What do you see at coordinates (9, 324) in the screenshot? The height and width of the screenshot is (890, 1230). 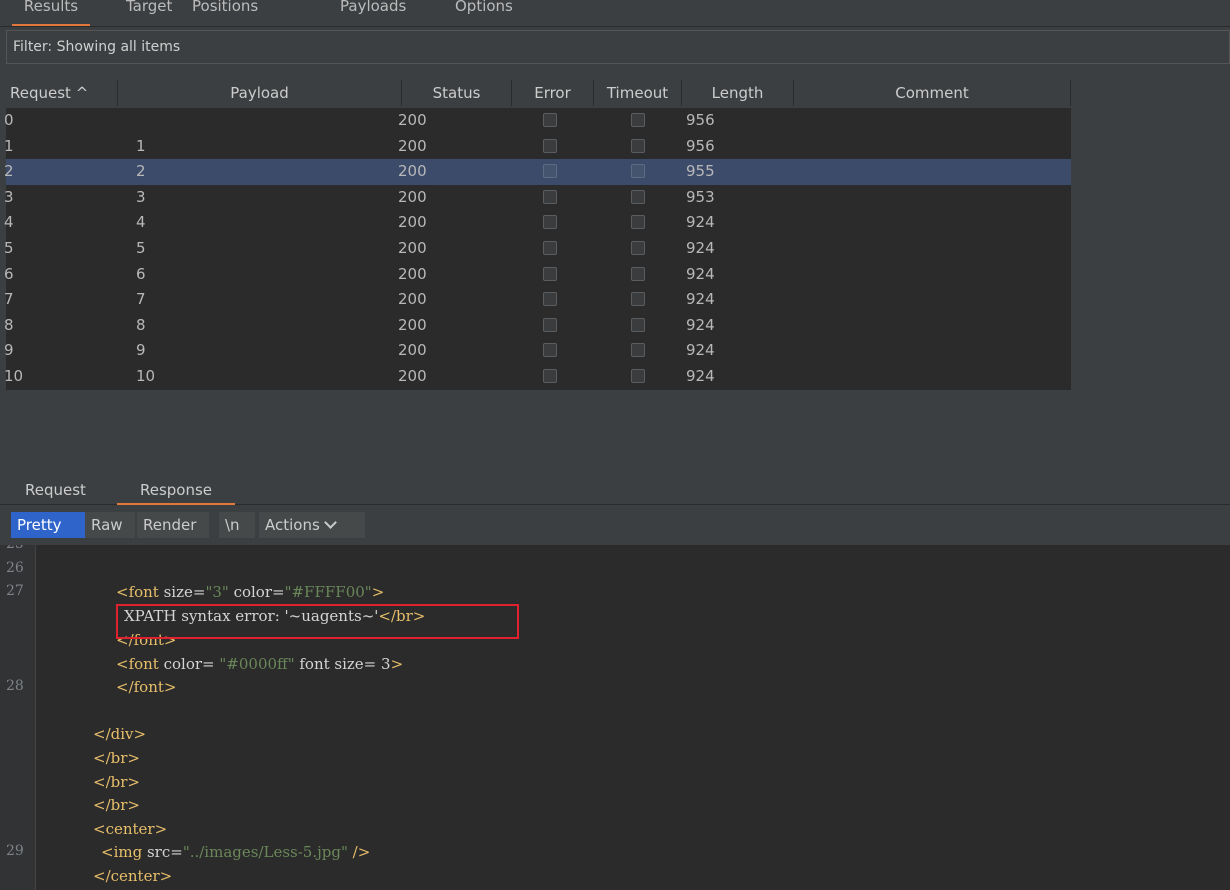 I see `cell-request: 8` at bounding box center [9, 324].